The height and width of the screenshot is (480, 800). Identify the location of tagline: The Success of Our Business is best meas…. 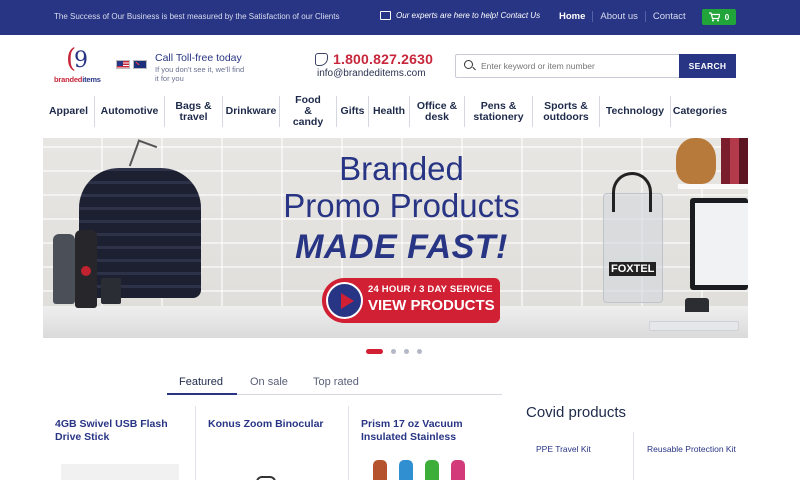
(197, 16).